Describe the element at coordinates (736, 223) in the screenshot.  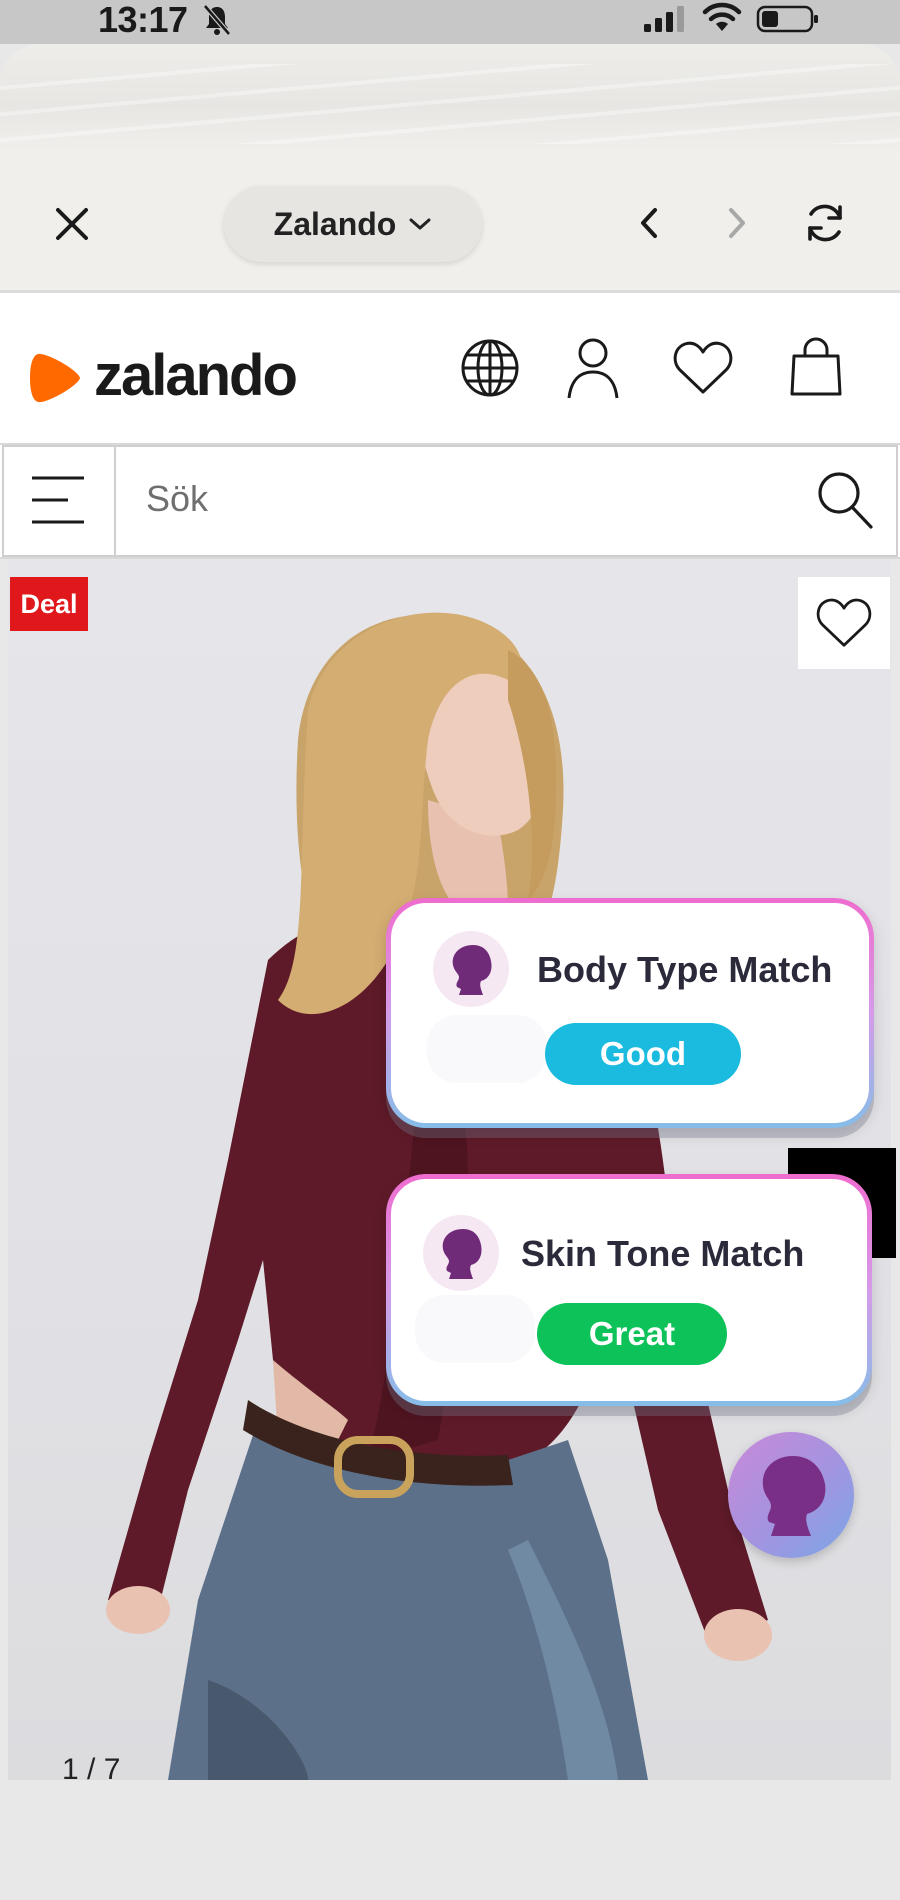
I see `forward-icon` at that location.